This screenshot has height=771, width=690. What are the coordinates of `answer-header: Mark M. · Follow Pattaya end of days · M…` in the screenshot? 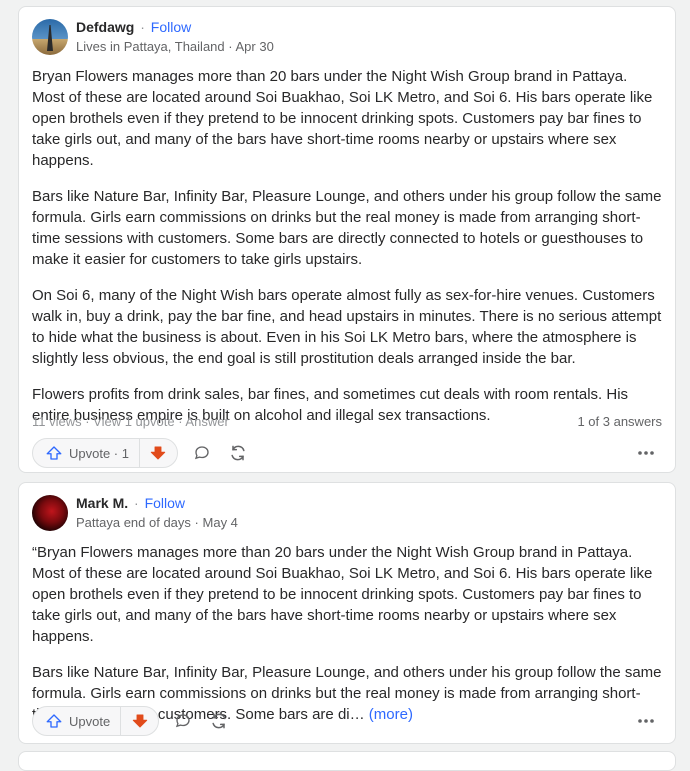 It's located at (135, 513).